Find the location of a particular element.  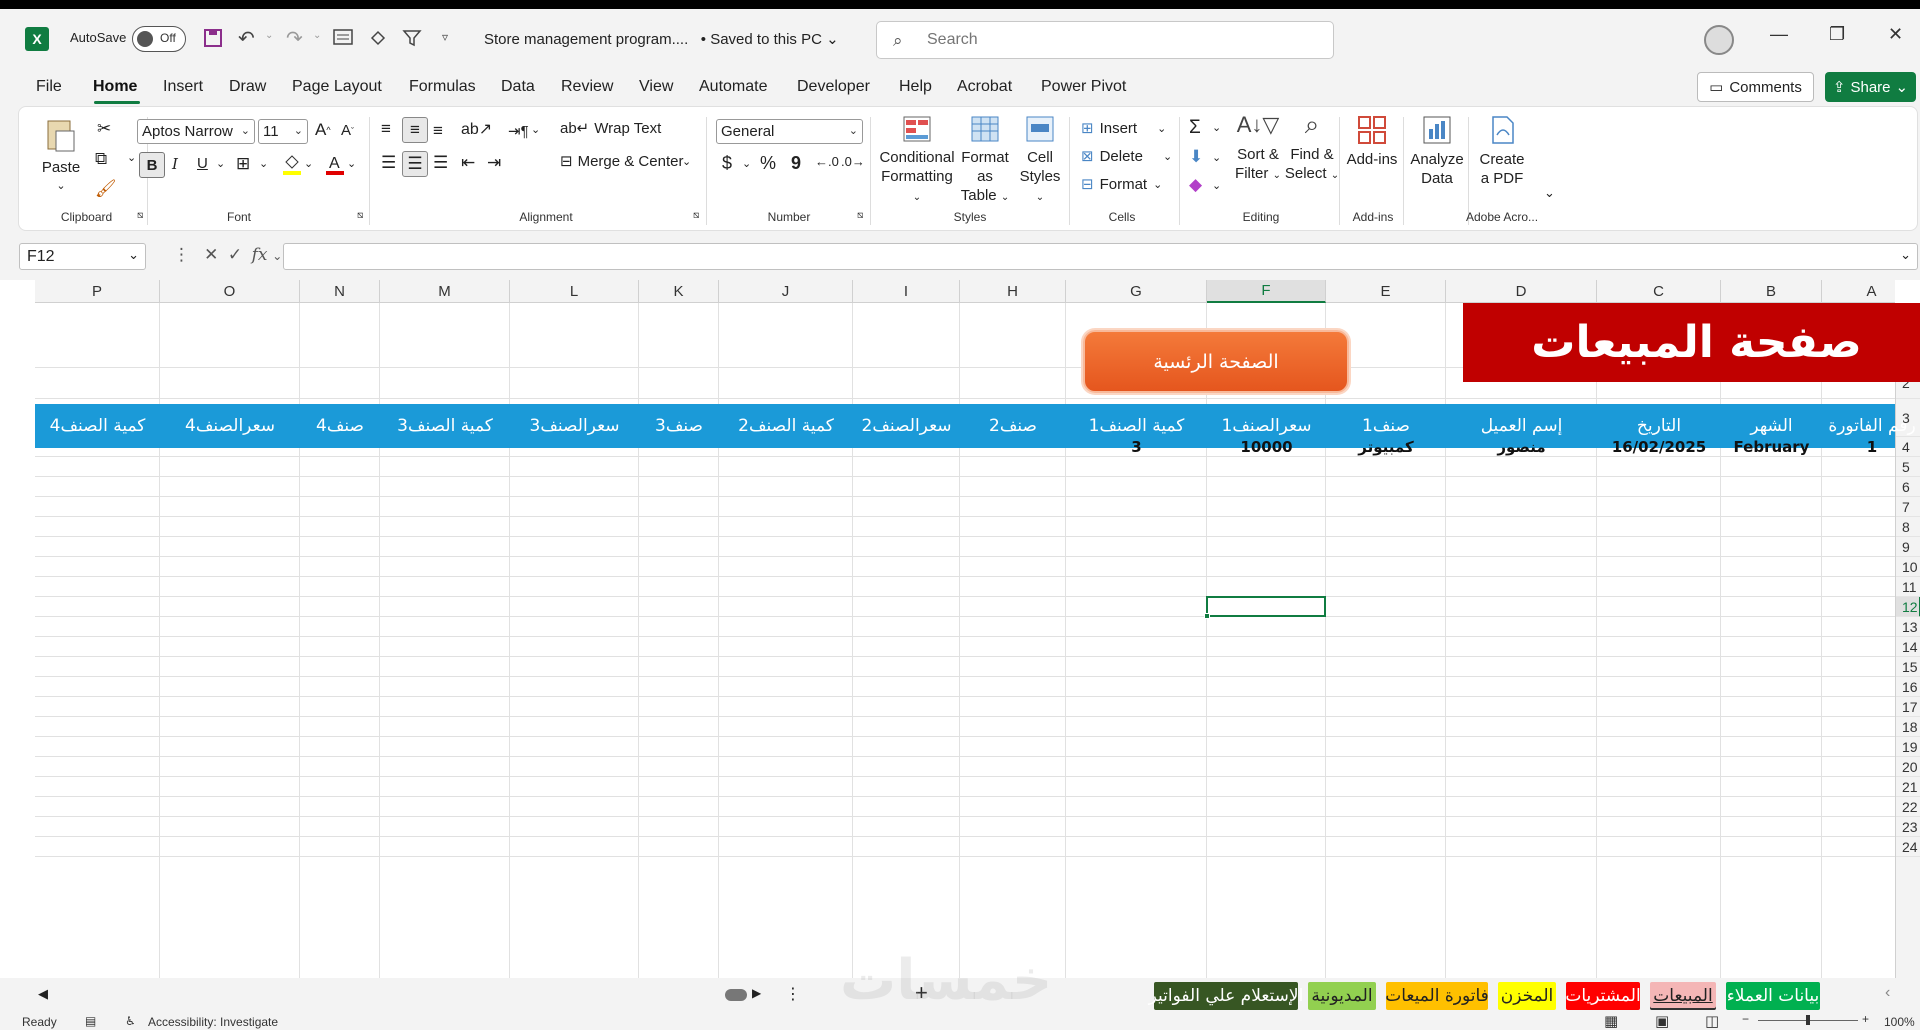

copy-dropdown-icon: ⌄ is located at coordinates (131, 157).